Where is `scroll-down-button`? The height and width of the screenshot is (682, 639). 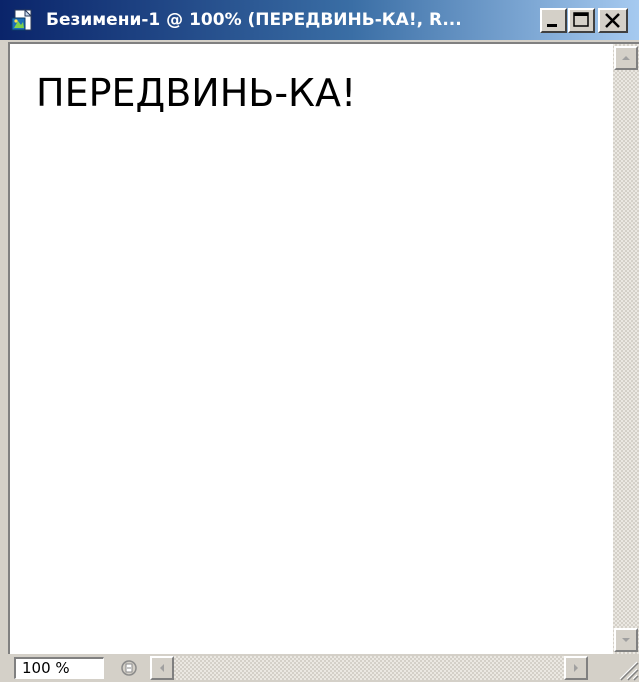
scroll-down-button is located at coordinates (626, 640).